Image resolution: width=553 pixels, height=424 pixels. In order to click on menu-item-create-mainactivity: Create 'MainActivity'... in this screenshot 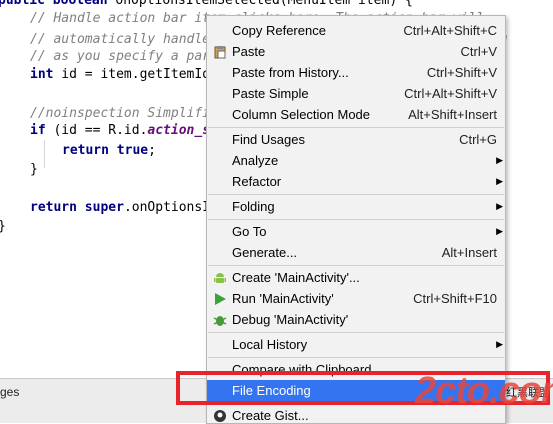, I will do `click(356, 277)`.